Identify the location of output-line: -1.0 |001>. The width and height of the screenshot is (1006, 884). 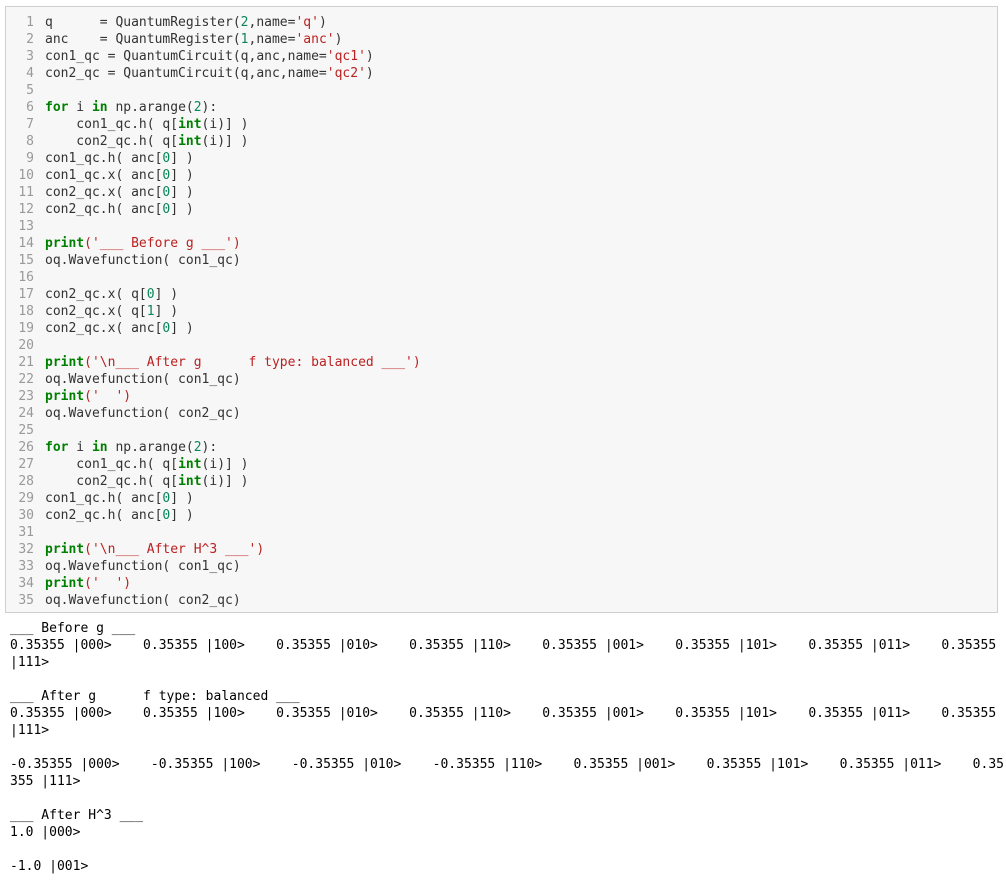
(49, 866).